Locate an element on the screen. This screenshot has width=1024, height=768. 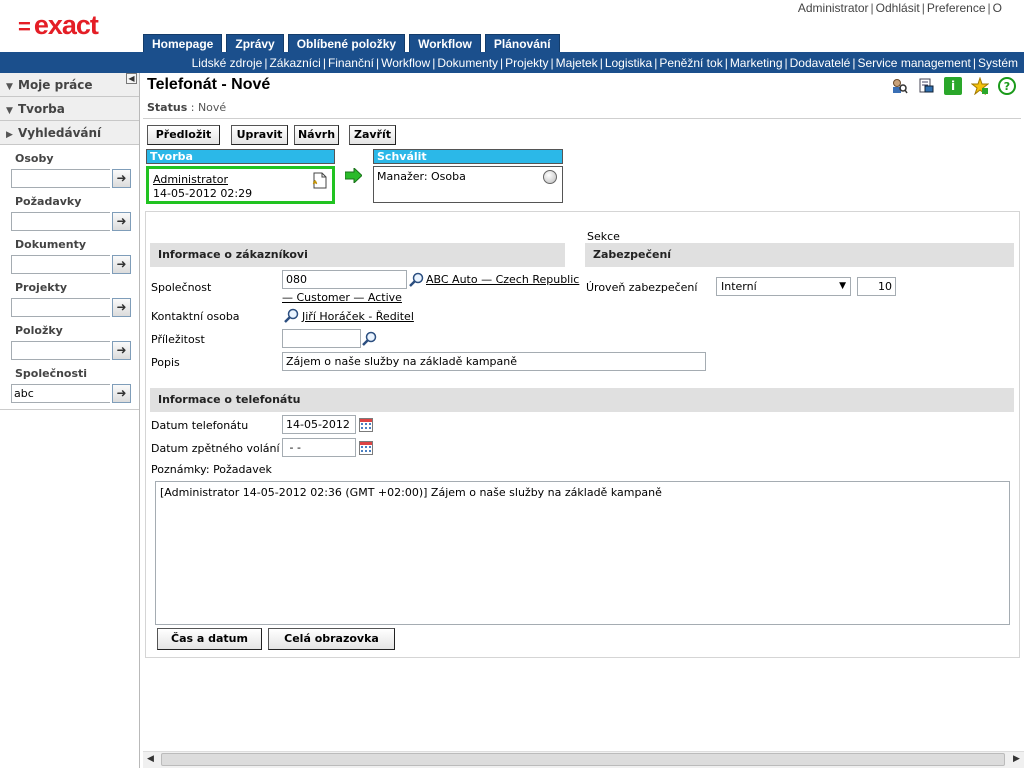
submit-button: Předložit is located at coordinates (183, 135).